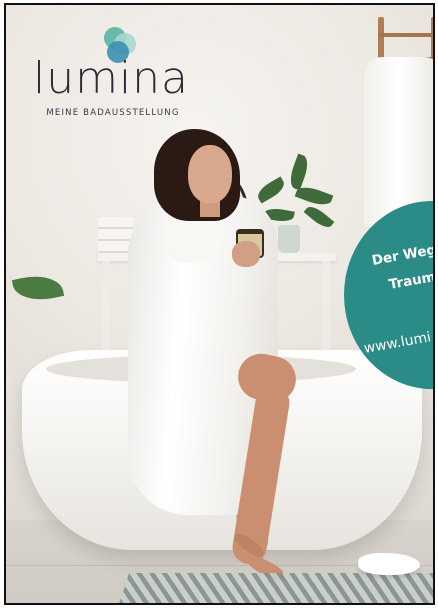 The image size is (438, 608). What do you see at coordinates (246, 254) in the screenshot?
I see `woman-hand` at bounding box center [246, 254].